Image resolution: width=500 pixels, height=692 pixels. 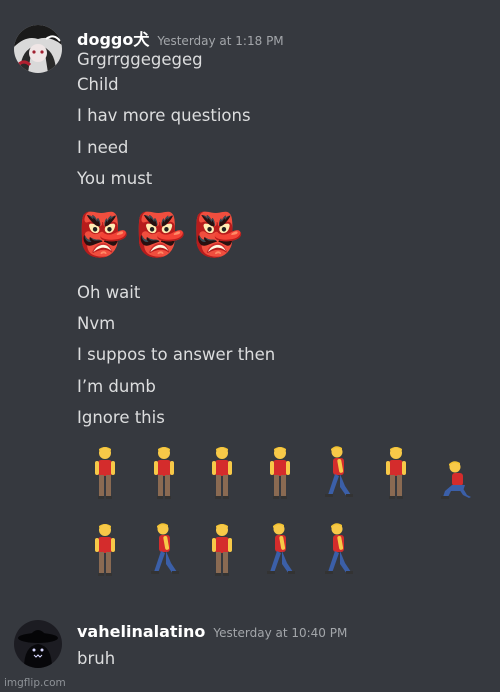 What do you see at coordinates (115, 178) in the screenshot?
I see `message-text: You must` at bounding box center [115, 178].